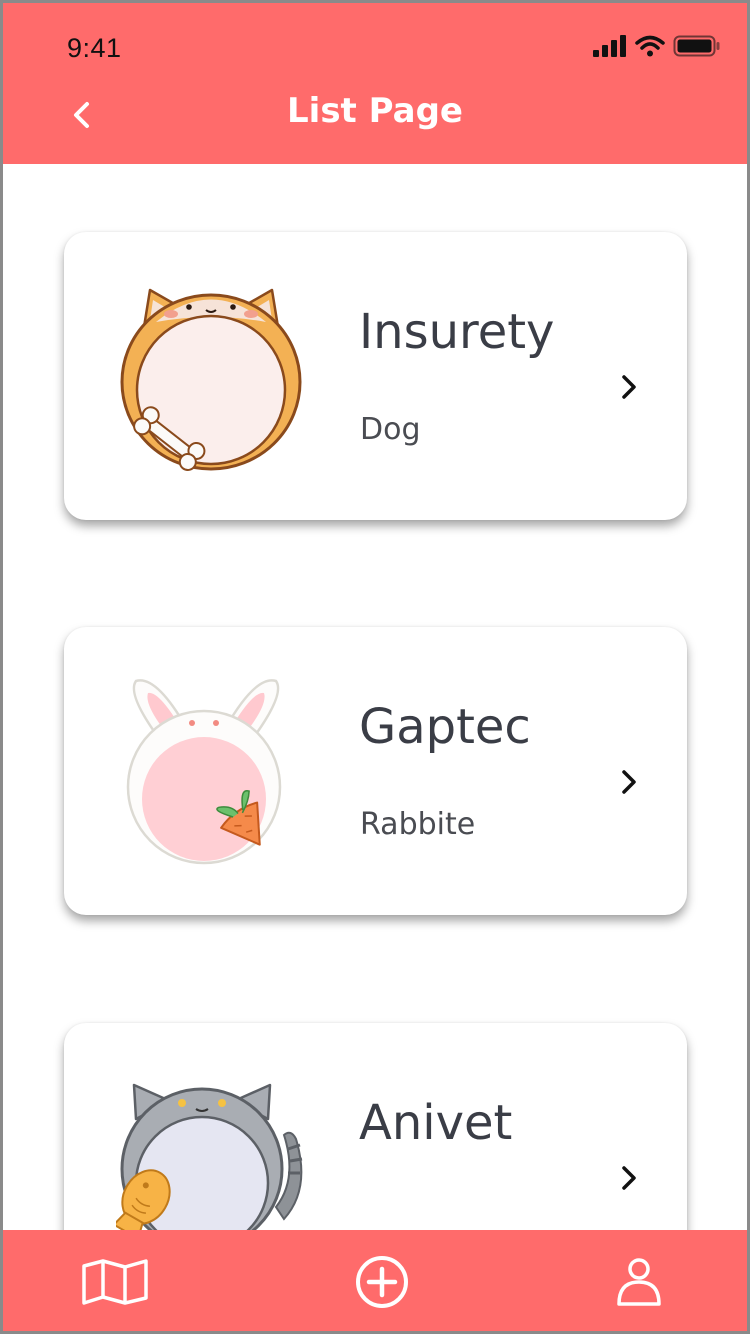 This screenshot has width=750, height=1334. I want to click on tab-add, so click(382, 1282).